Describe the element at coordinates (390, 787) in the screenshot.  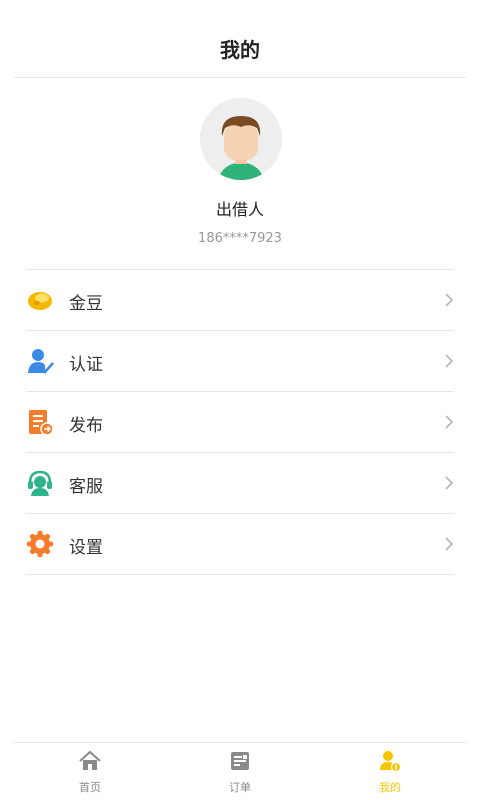
I see `tab-label: 我的` at that location.